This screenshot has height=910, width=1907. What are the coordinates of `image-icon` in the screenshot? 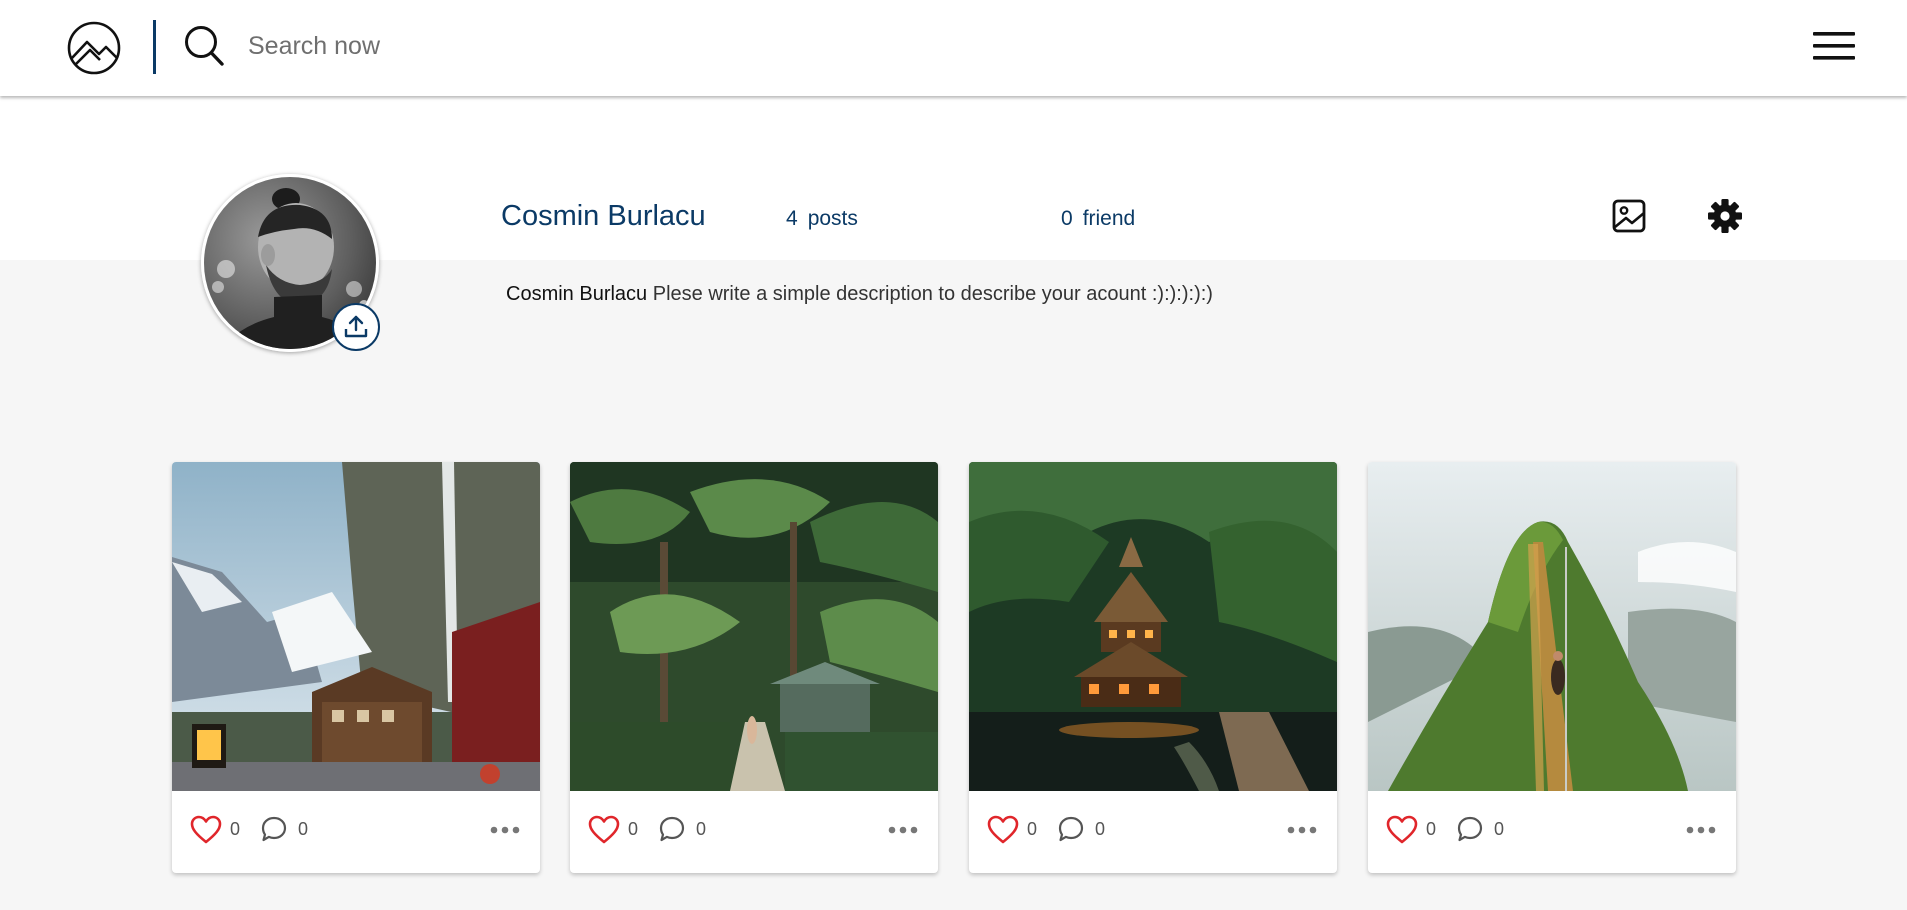 It's located at (1629, 216).